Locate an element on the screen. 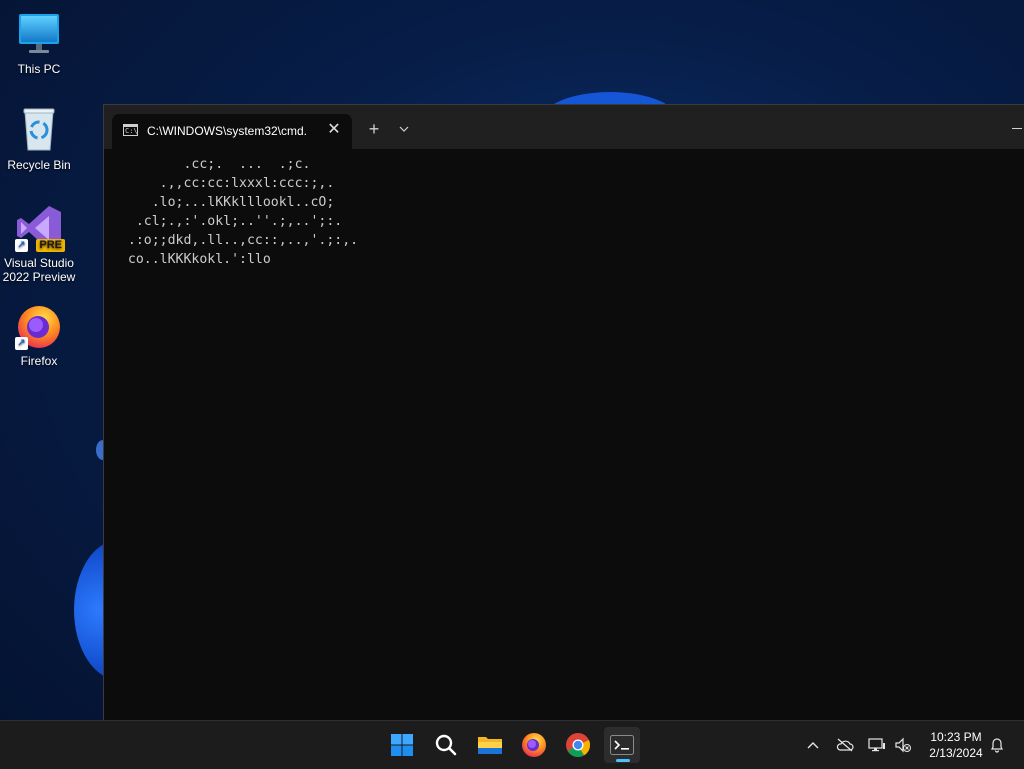  search-button is located at coordinates (446, 745).